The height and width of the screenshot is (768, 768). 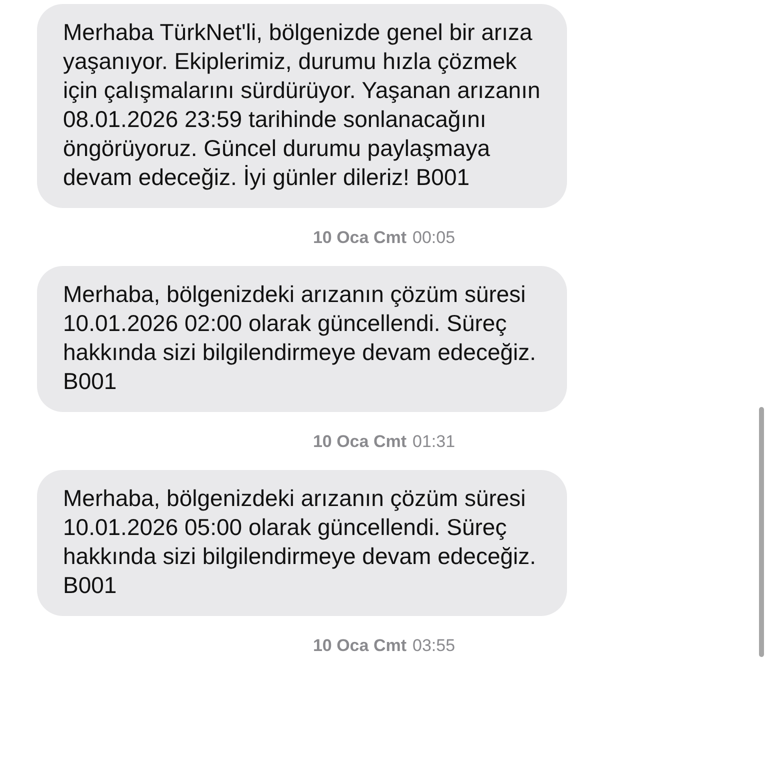 I want to click on message-time: 00:05, so click(x=434, y=238).